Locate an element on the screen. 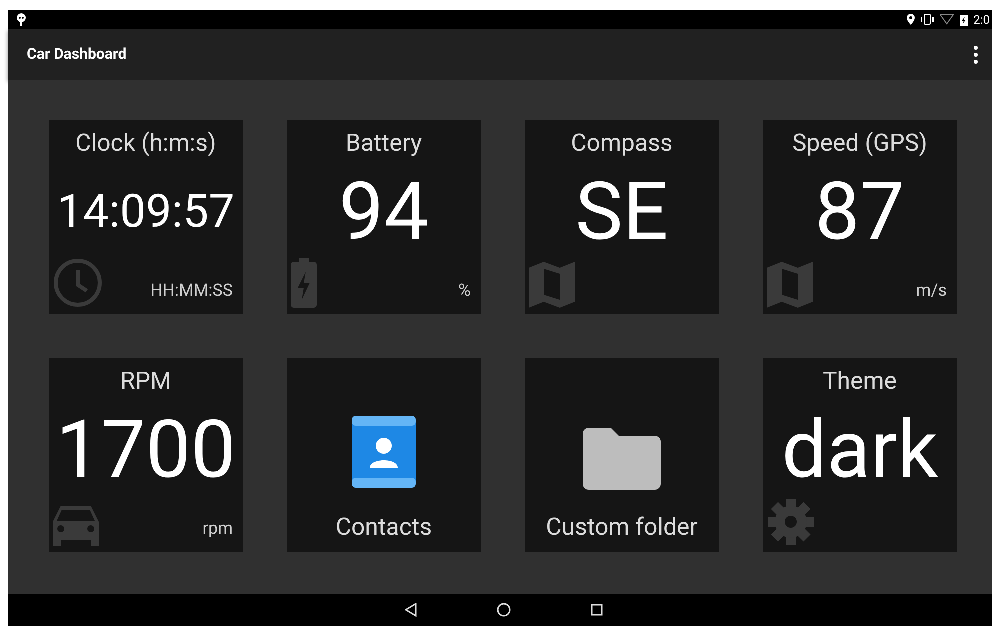 The height and width of the screenshot is (626, 992). wifi-icon is located at coordinates (947, 19).